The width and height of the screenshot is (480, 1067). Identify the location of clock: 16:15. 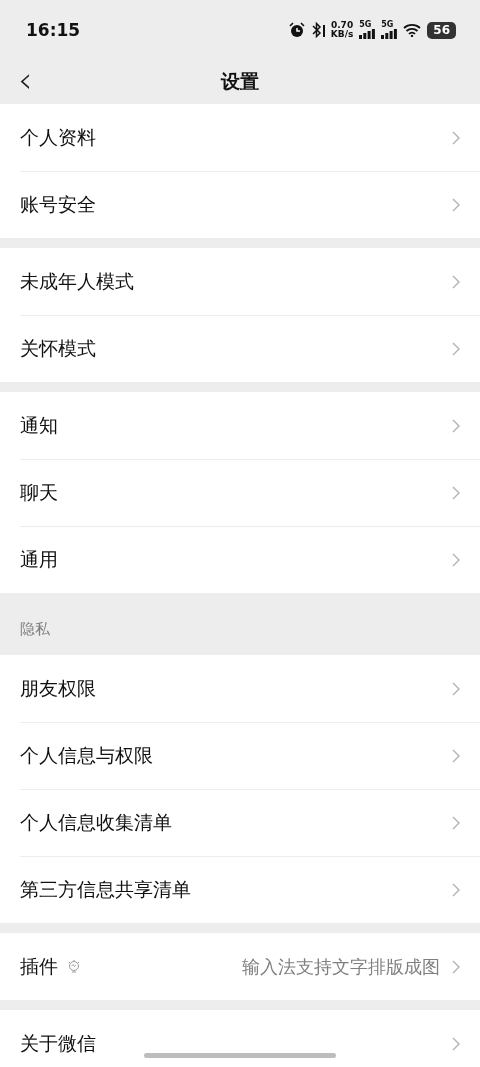
(54, 30).